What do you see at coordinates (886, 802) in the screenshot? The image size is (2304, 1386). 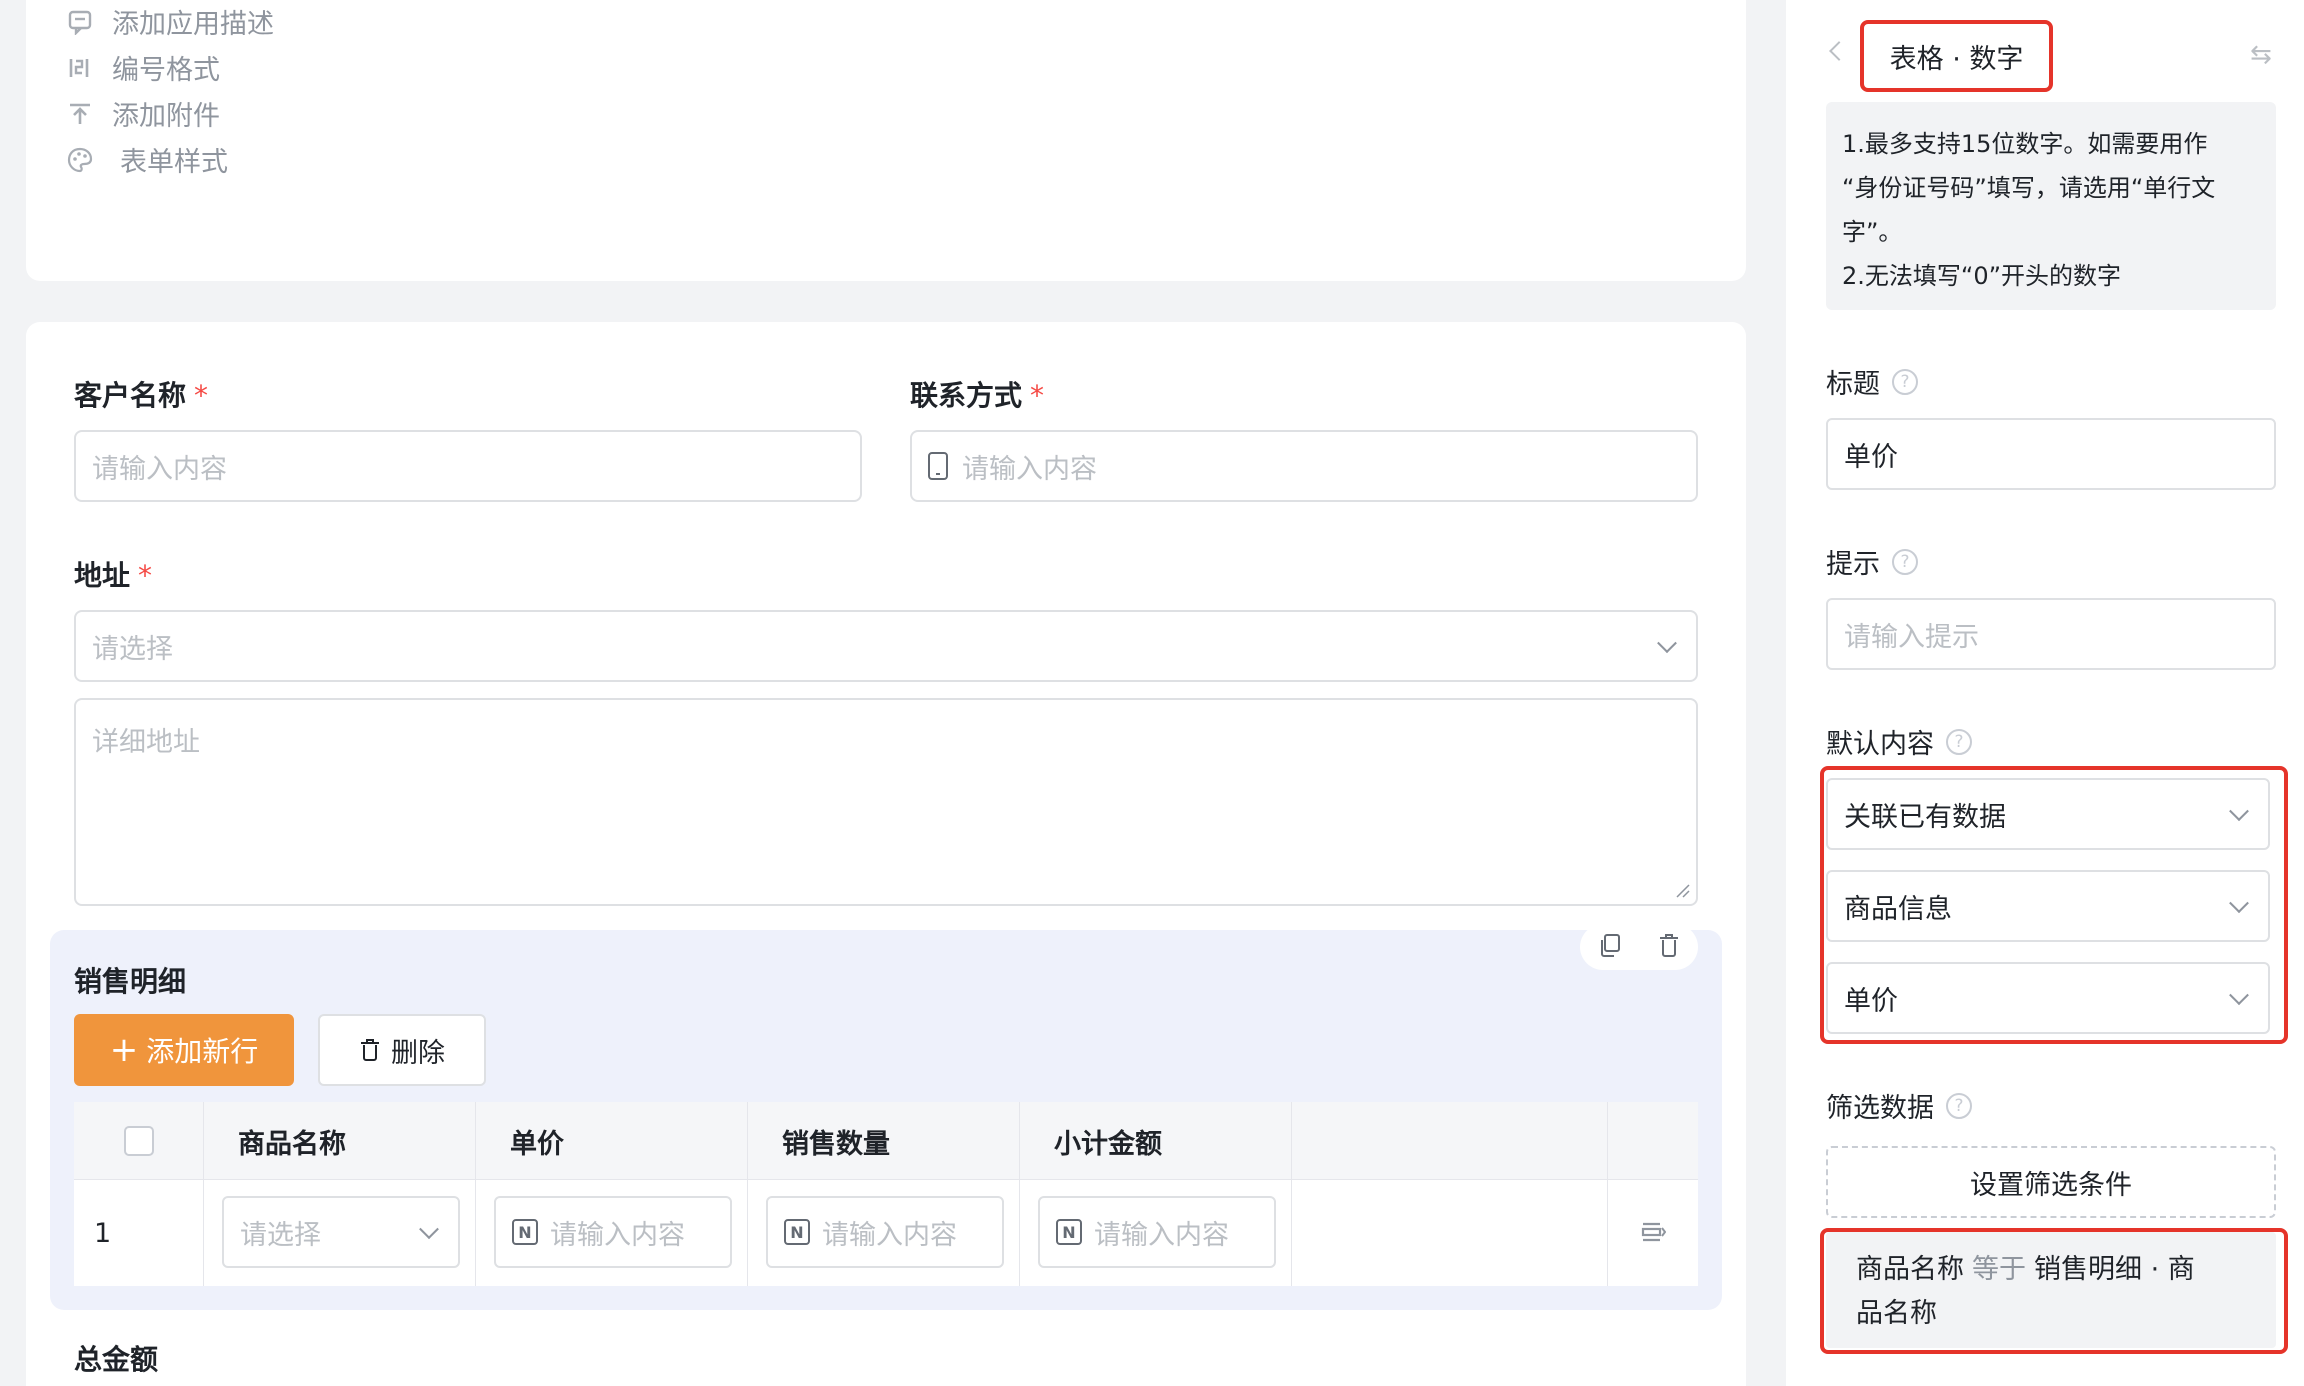 I see `address-detail-textarea: 详细地址` at bounding box center [886, 802].